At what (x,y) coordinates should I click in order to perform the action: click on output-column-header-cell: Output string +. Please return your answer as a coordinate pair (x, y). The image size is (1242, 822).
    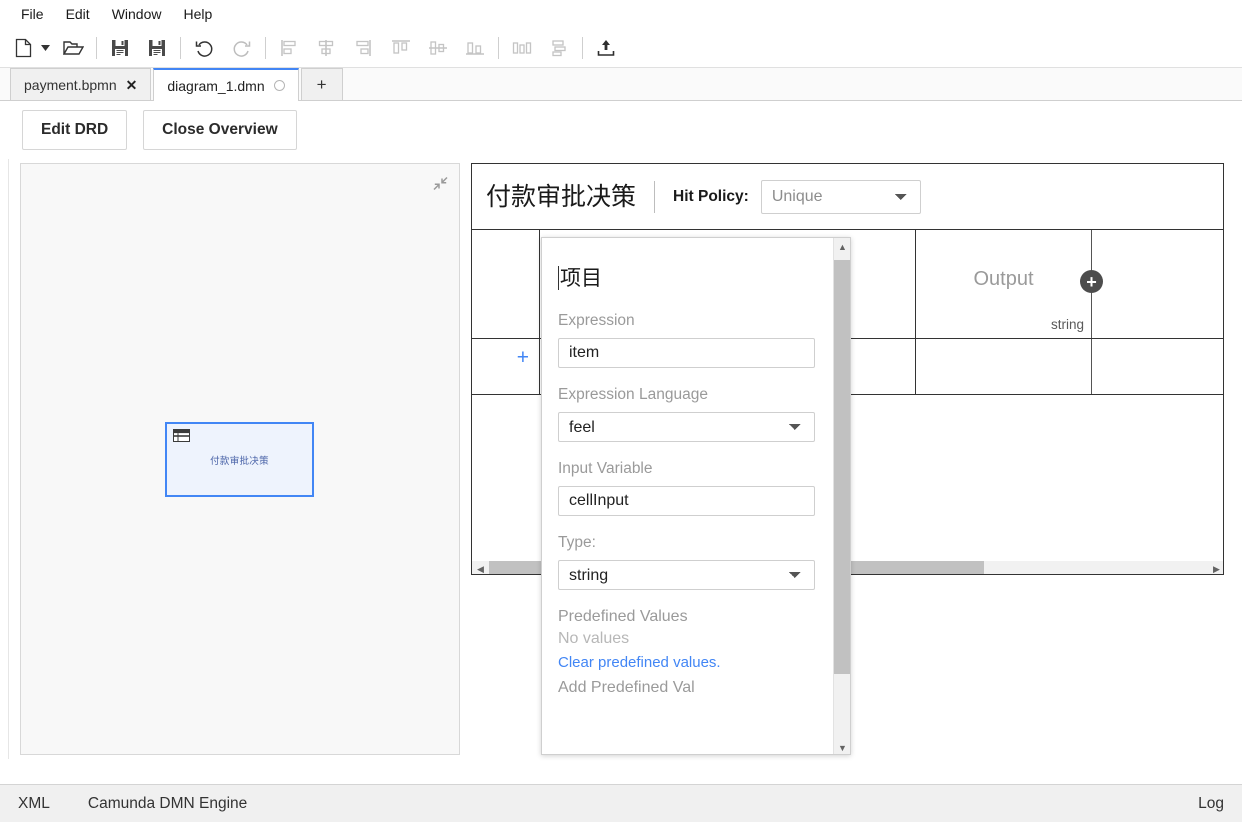
    Looking at the image, I should click on (1009, 284).